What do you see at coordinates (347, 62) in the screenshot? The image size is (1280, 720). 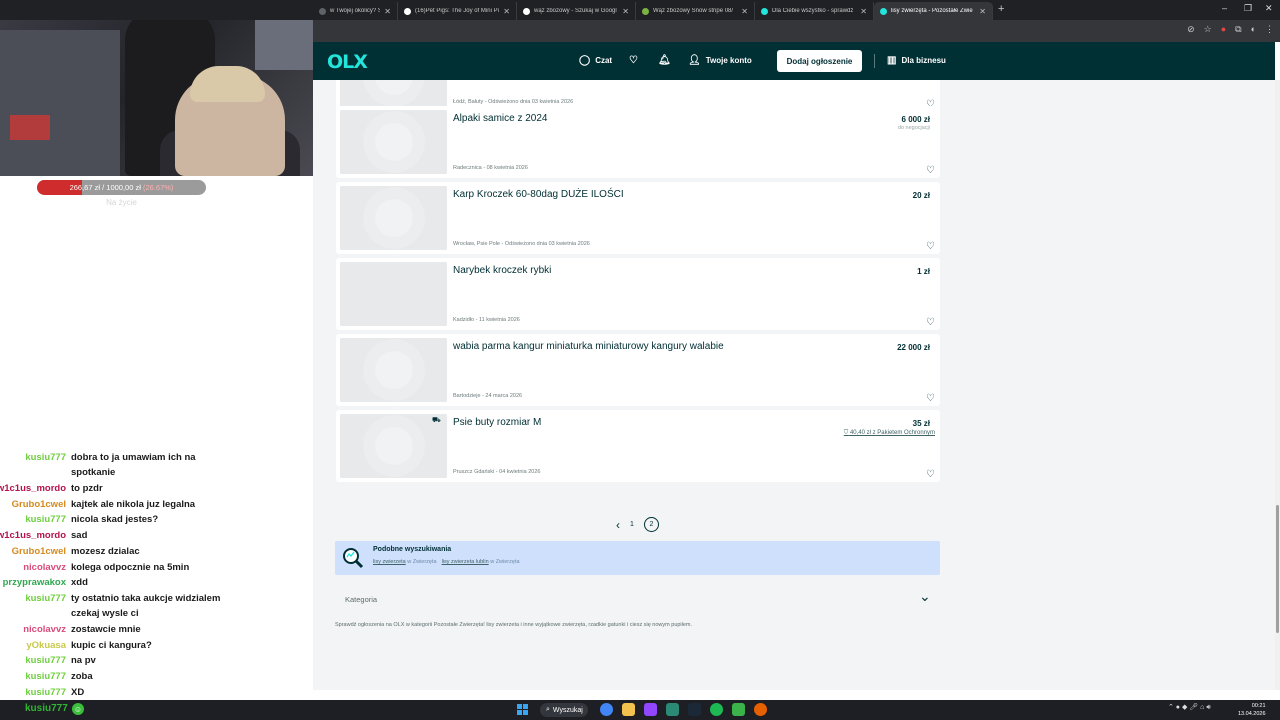 I see `olx-logo: OLX` at bounding box center [347, 62].